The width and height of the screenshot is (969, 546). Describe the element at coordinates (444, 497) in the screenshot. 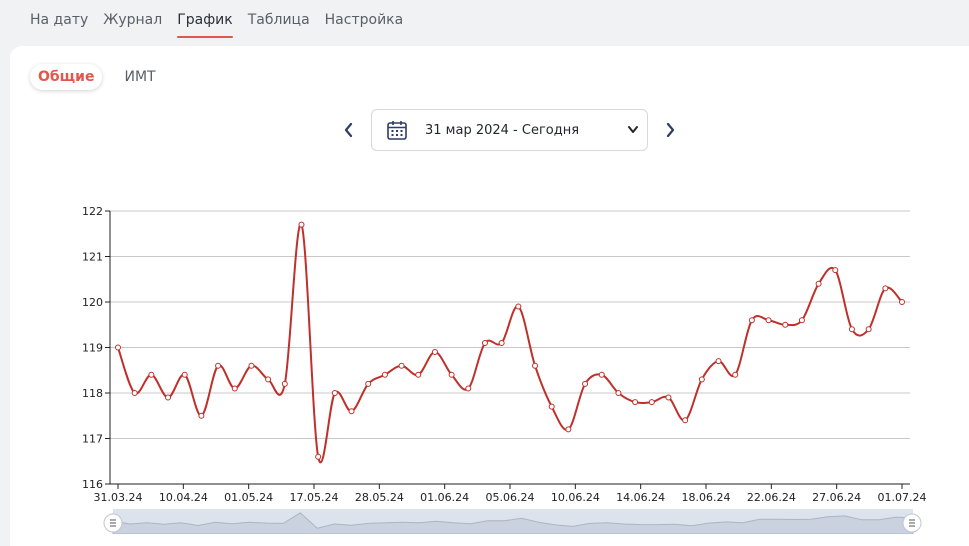

I see `x-tick-label: 01.06.24` at that location.